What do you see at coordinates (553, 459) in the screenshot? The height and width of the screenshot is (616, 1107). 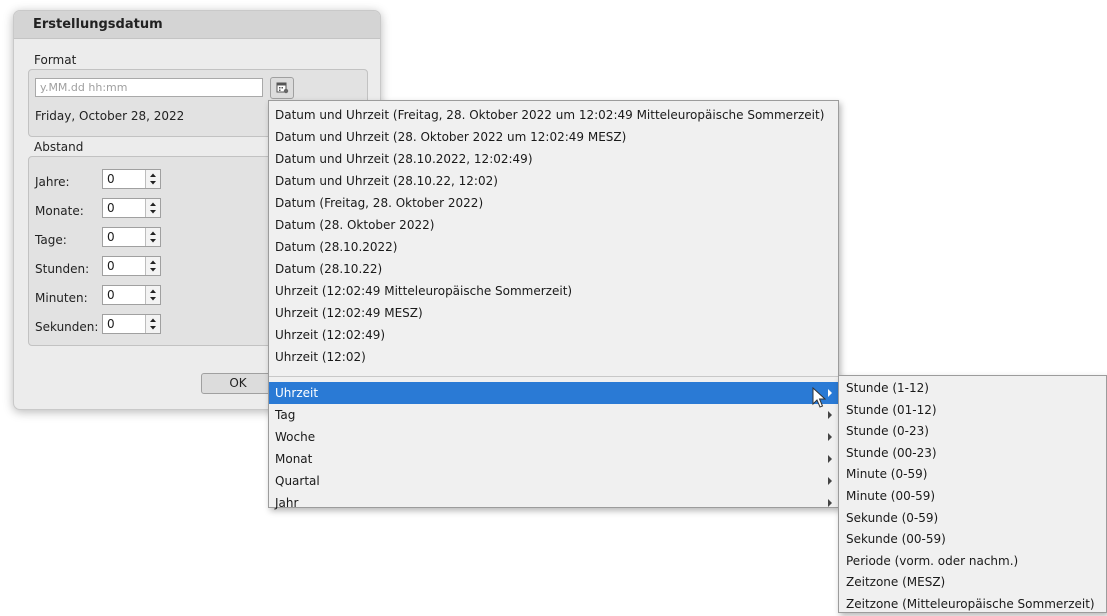 I see `menu-item-monat: Monat` at bounding box center [553, 459].